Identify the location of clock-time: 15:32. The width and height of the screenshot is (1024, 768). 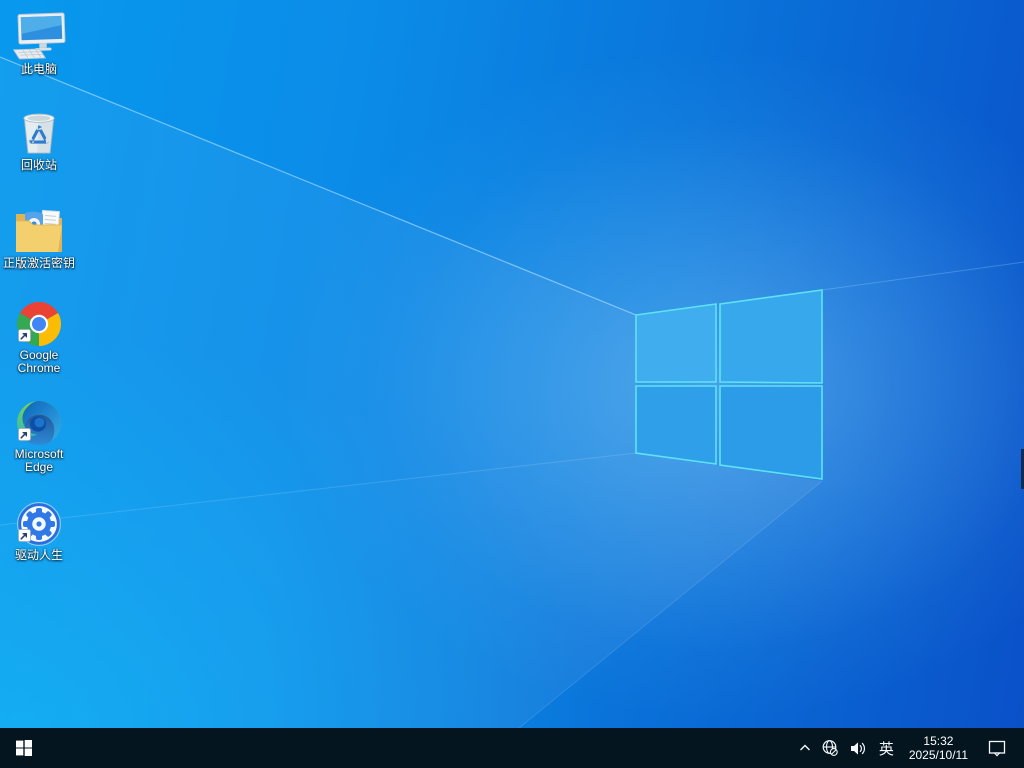
(938, 741).